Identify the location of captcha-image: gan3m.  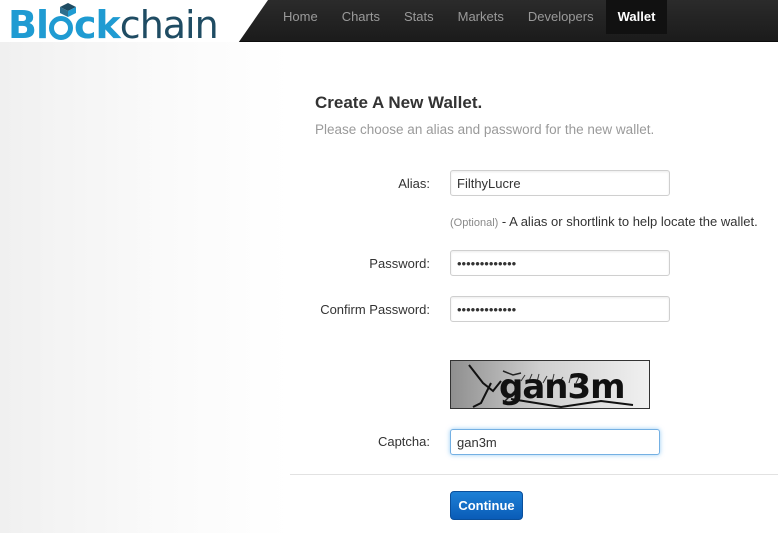
(550, 384).